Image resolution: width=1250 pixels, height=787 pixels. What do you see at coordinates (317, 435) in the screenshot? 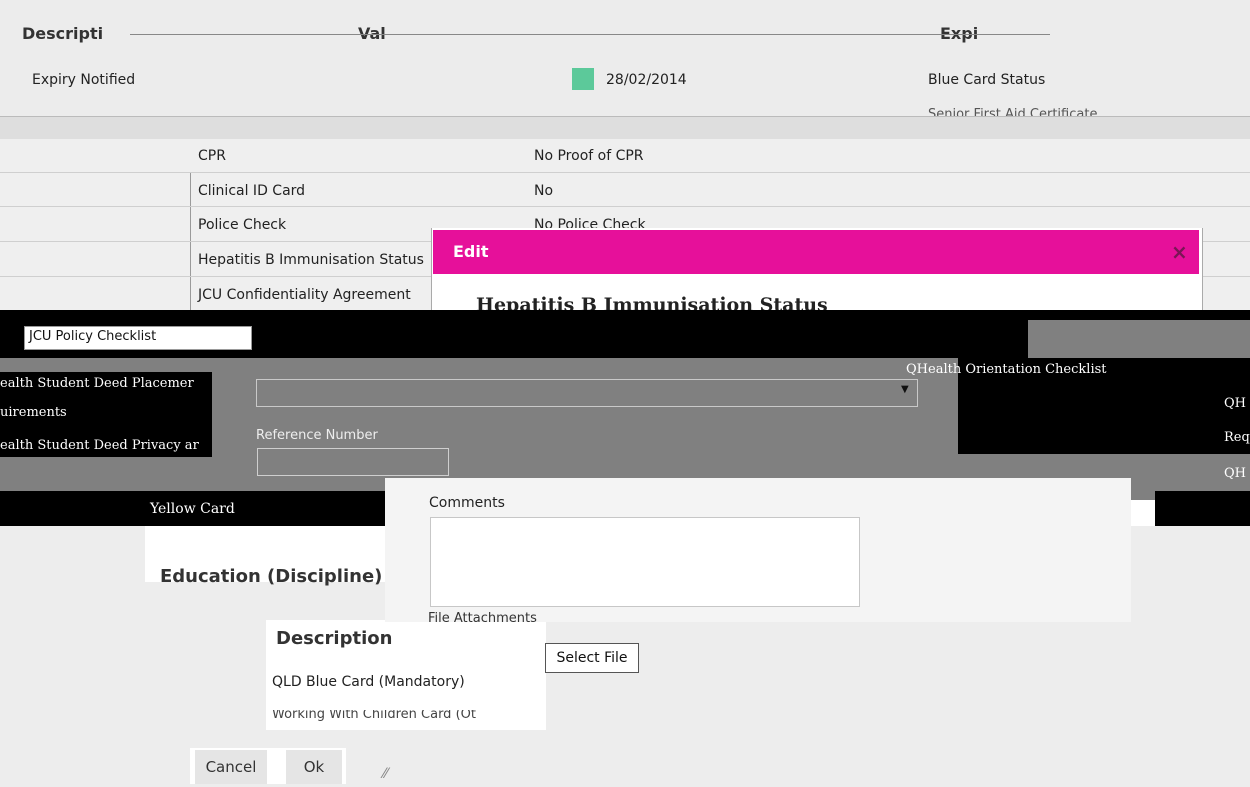
I see `reference-label: Reference Number` at bounding box center [317, 435].